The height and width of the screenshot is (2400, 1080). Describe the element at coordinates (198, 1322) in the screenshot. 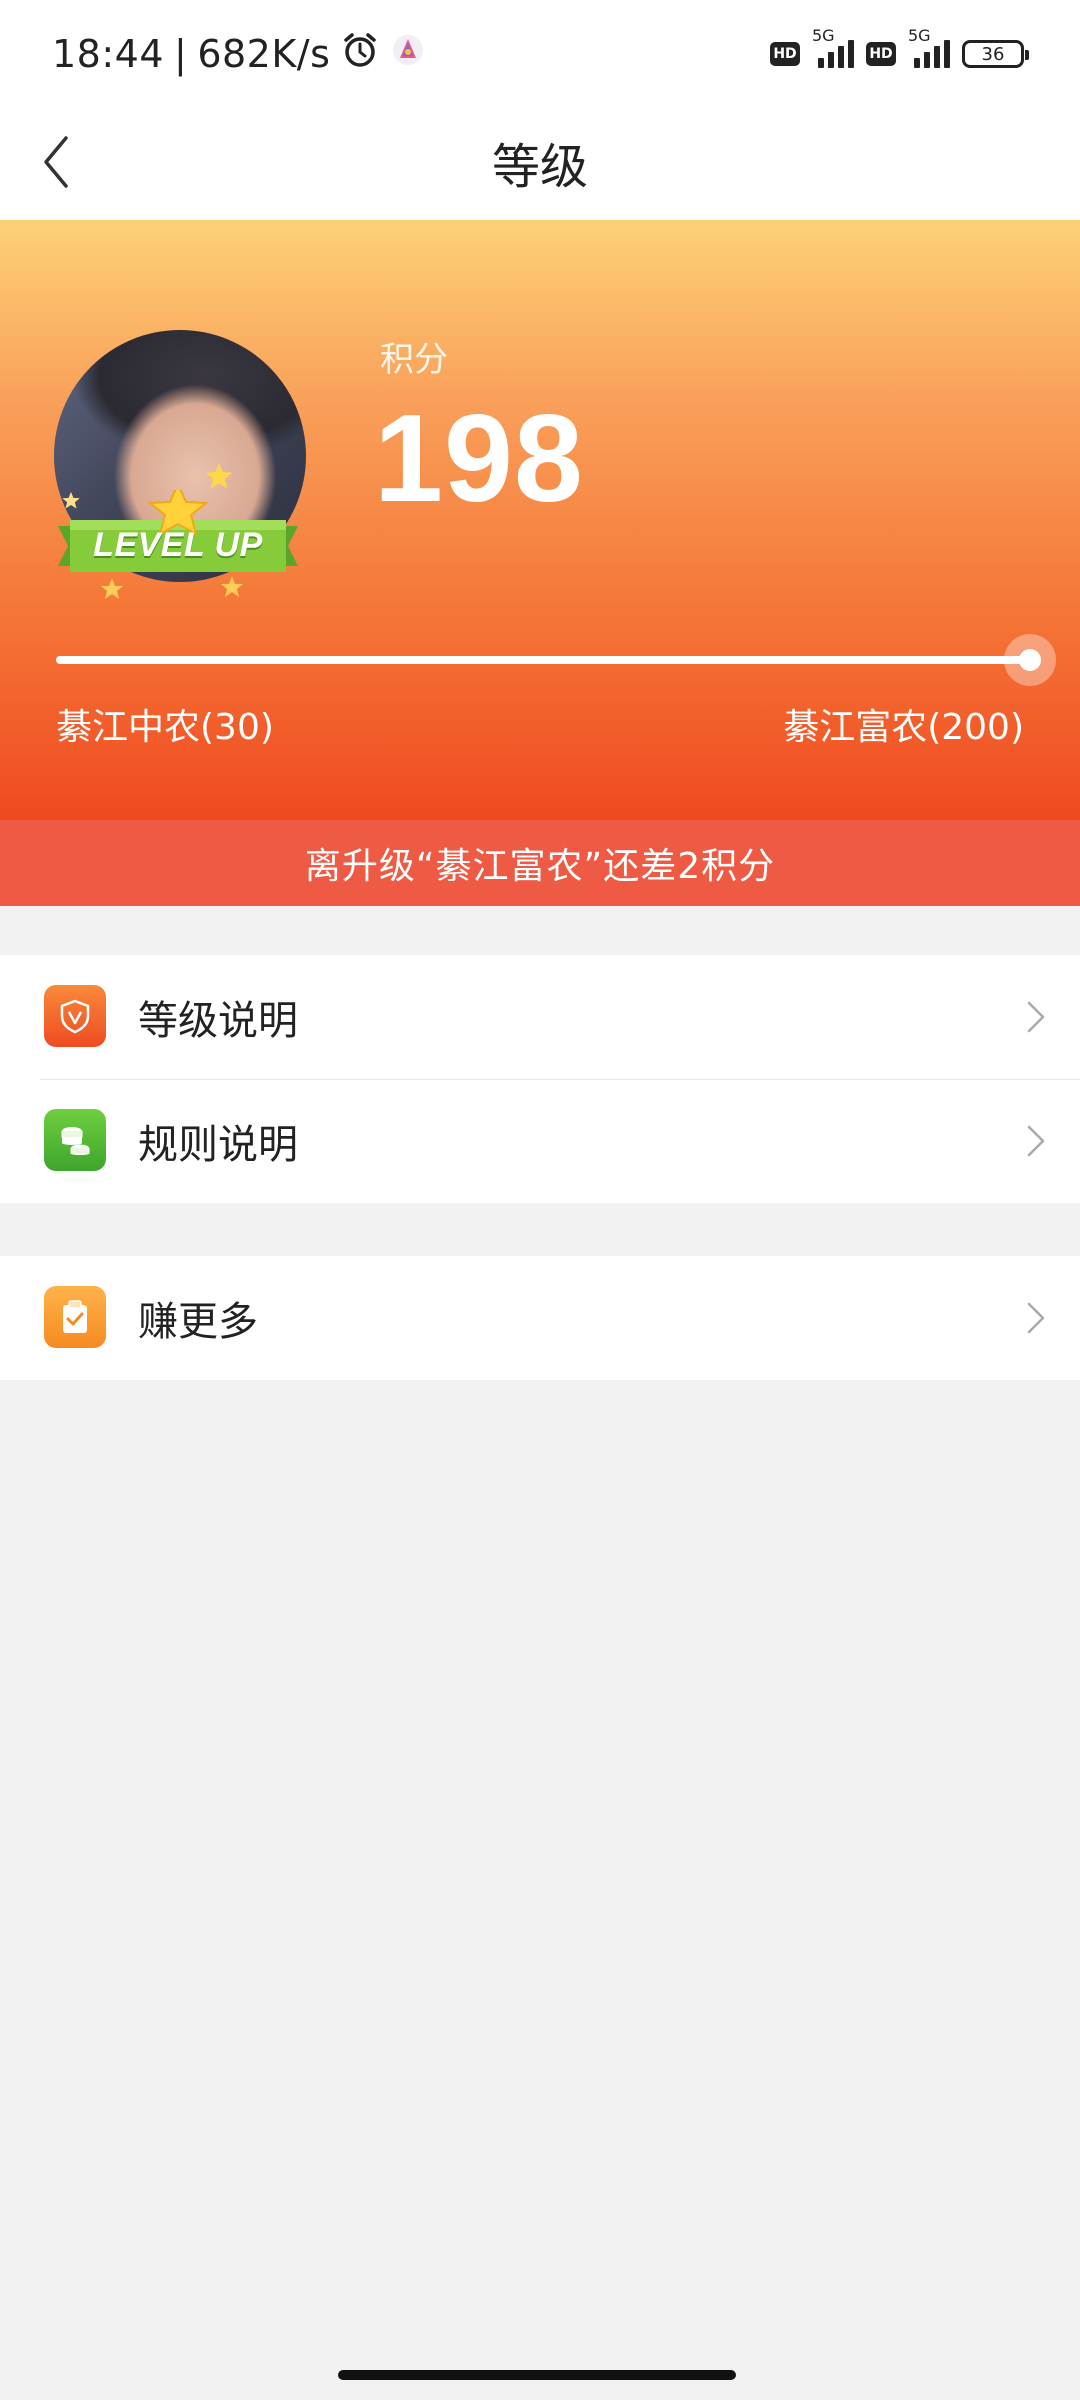

I see `menu-item-label: 赚更多` at that location.